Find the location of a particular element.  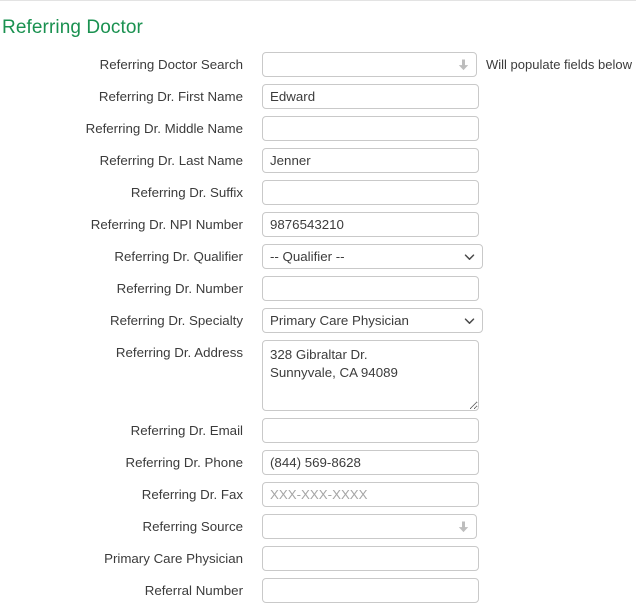

referring-dr-last-name-input is located at coordinates (370, 160).